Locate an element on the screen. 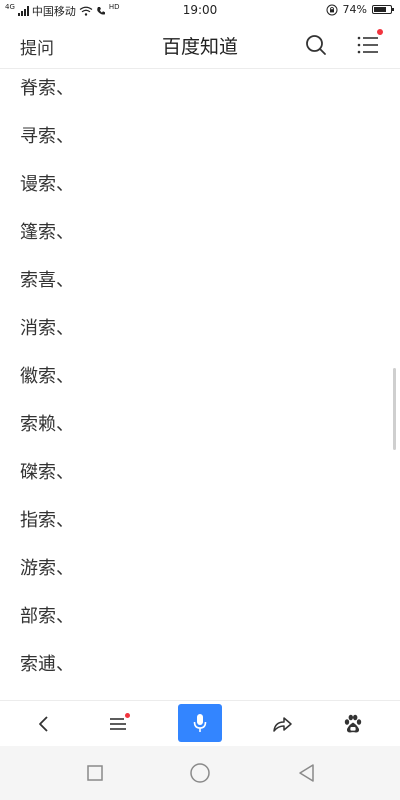  search-button is located at coordinates (316, 45).